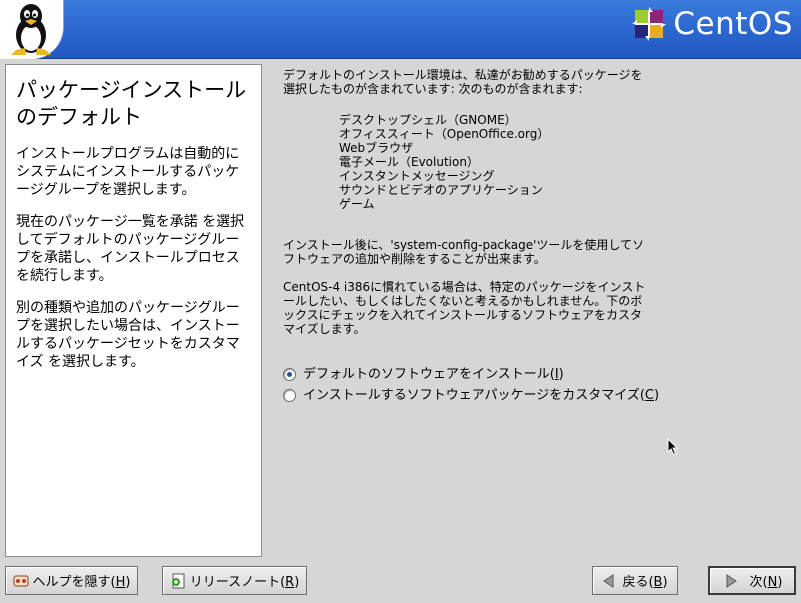 The image size is (801, 603). I want to click on centos-brand: CentOS, so click(712, 24).